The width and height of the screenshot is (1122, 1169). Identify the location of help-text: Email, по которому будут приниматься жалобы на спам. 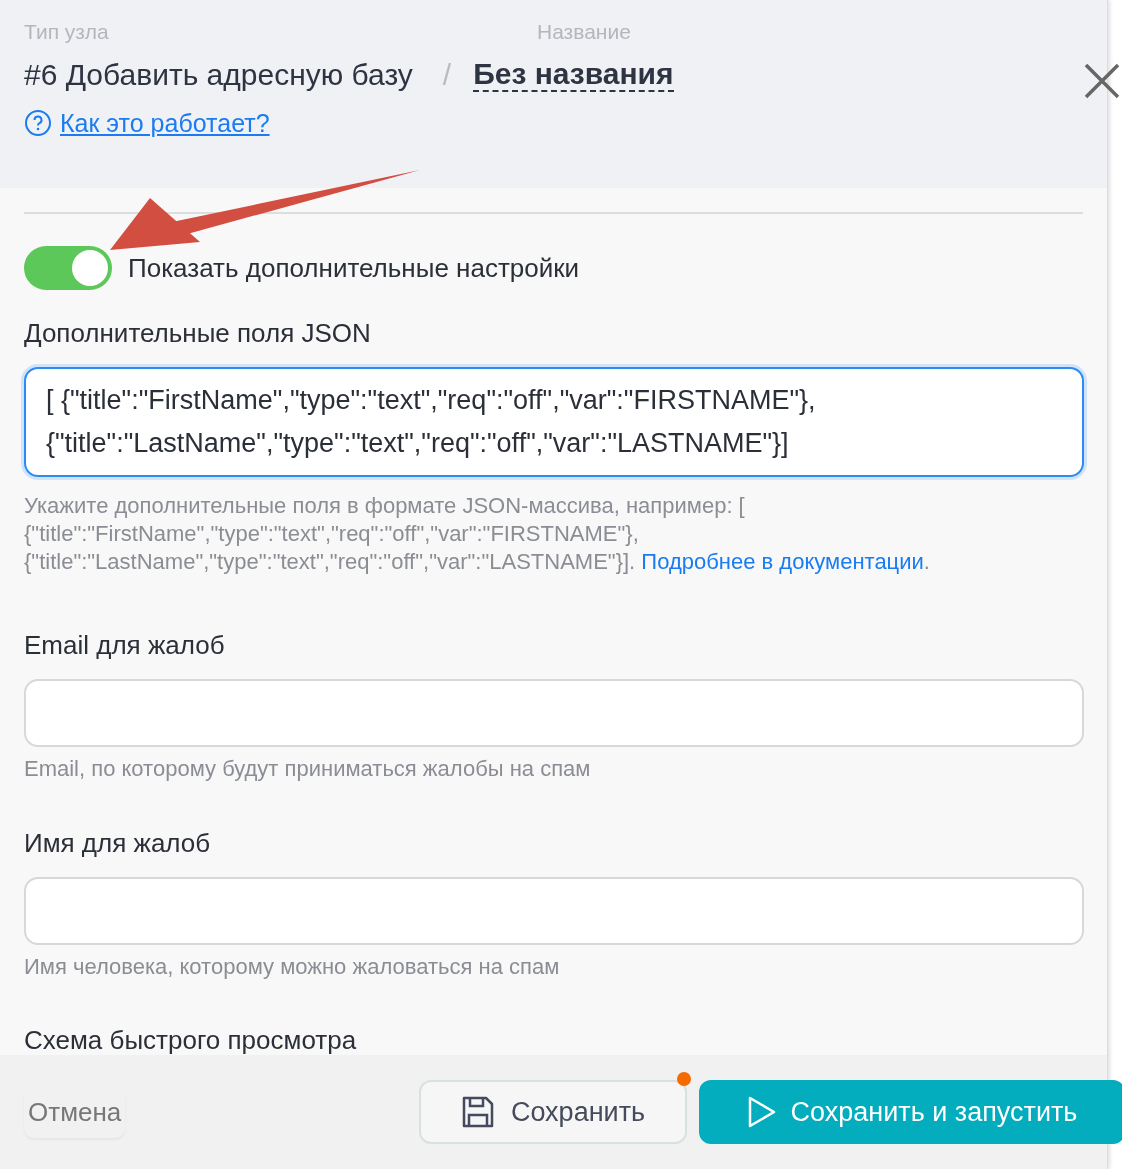
(308, 769).